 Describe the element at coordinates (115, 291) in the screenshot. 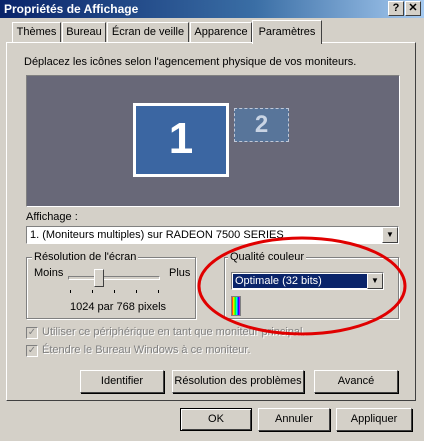

I see `resolution-slider-ticks` at that location.